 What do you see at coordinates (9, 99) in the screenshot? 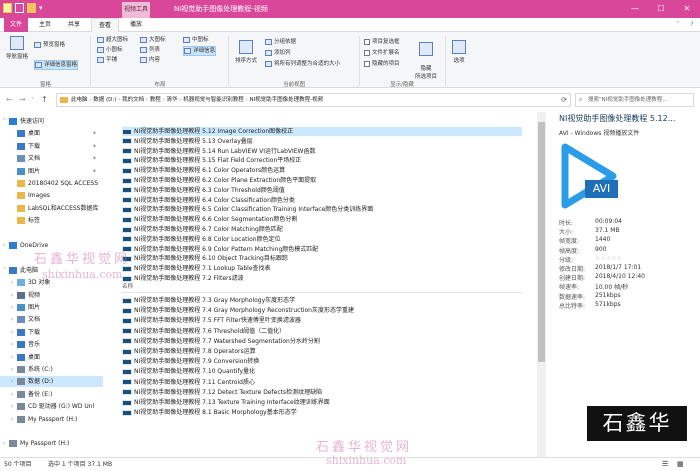
I see `back-button: ←` at bounding box center [9, 99].